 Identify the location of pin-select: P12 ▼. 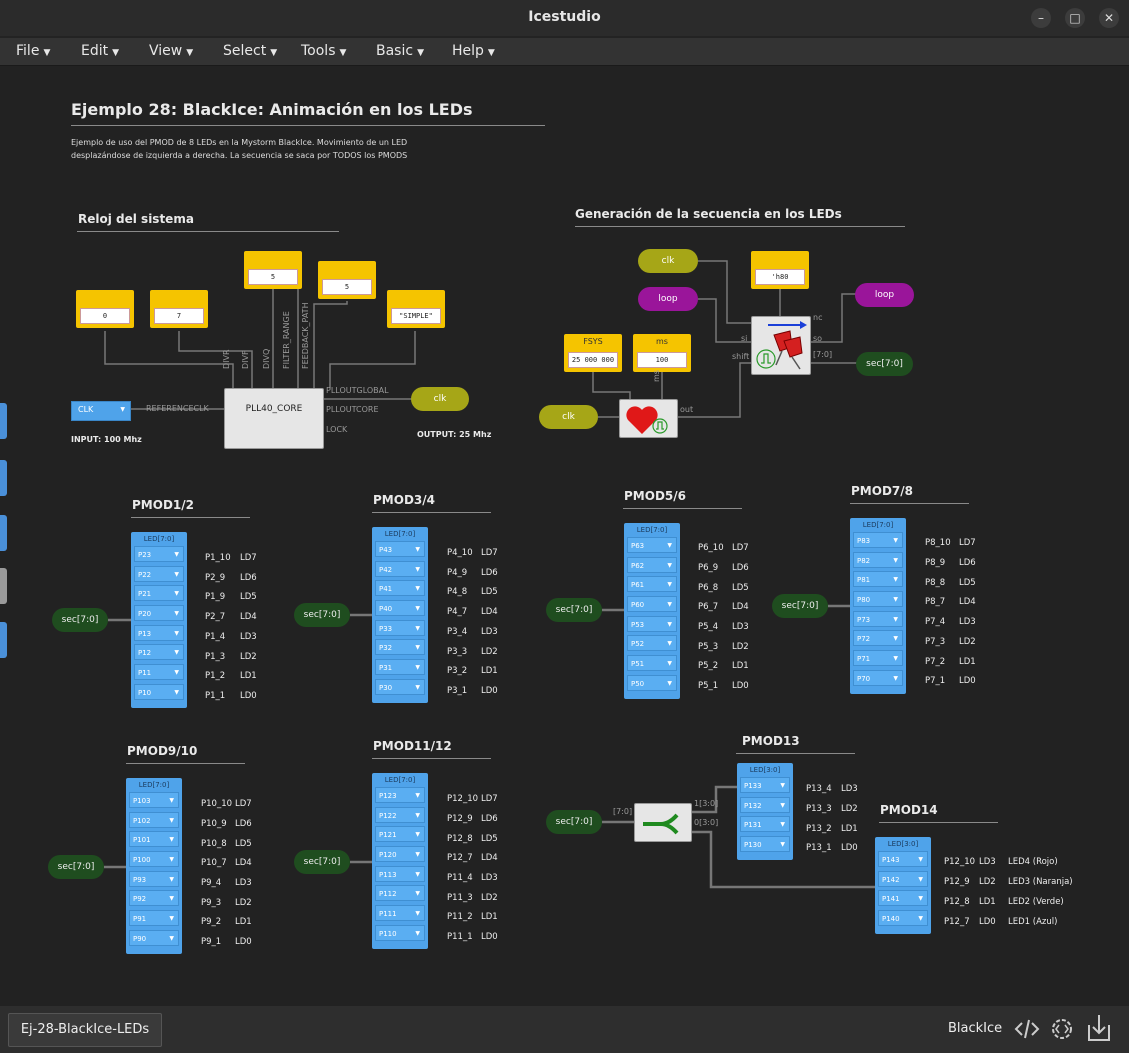
(159, 652).